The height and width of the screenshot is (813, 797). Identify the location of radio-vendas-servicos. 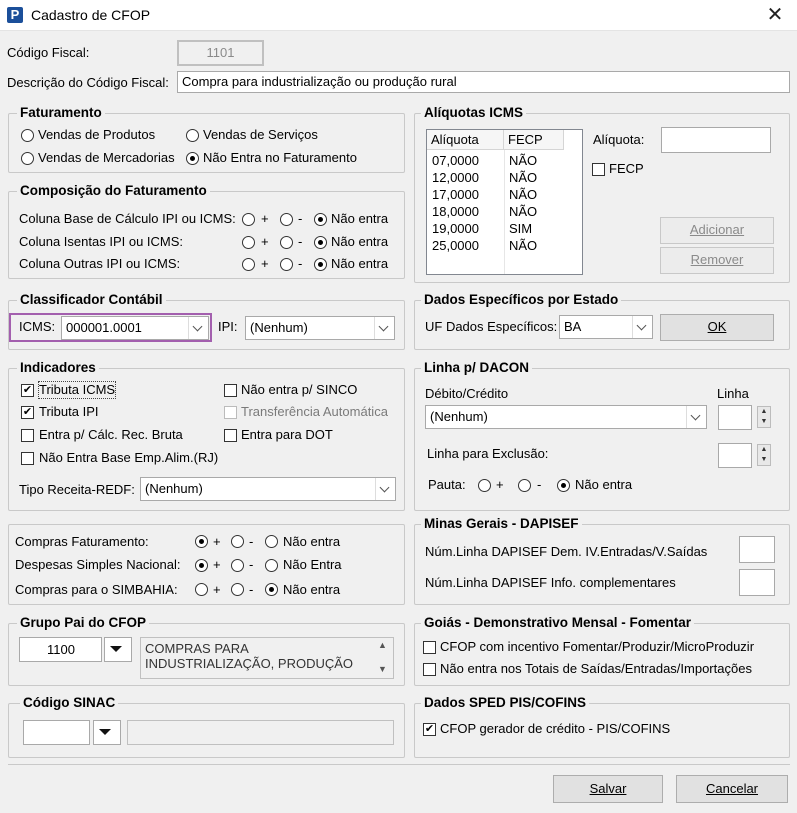
(192, 135).